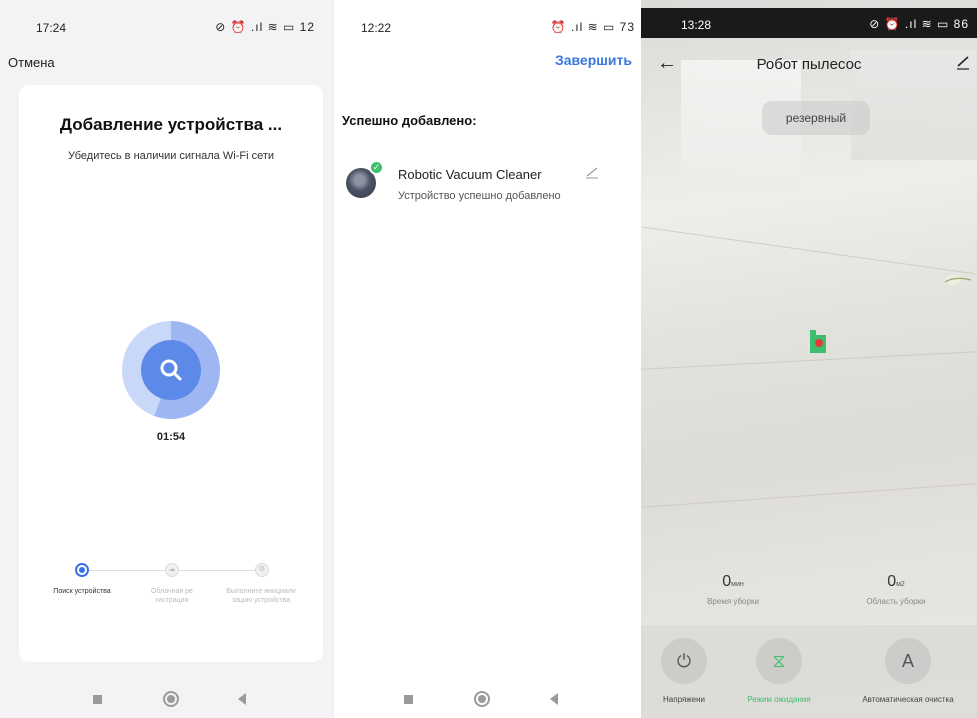  What do you see at coordinates (733, 589) in the screenshot?
I see `cleaning-time-stat: 0мин Время уборки` at bounding box center [733, 589].